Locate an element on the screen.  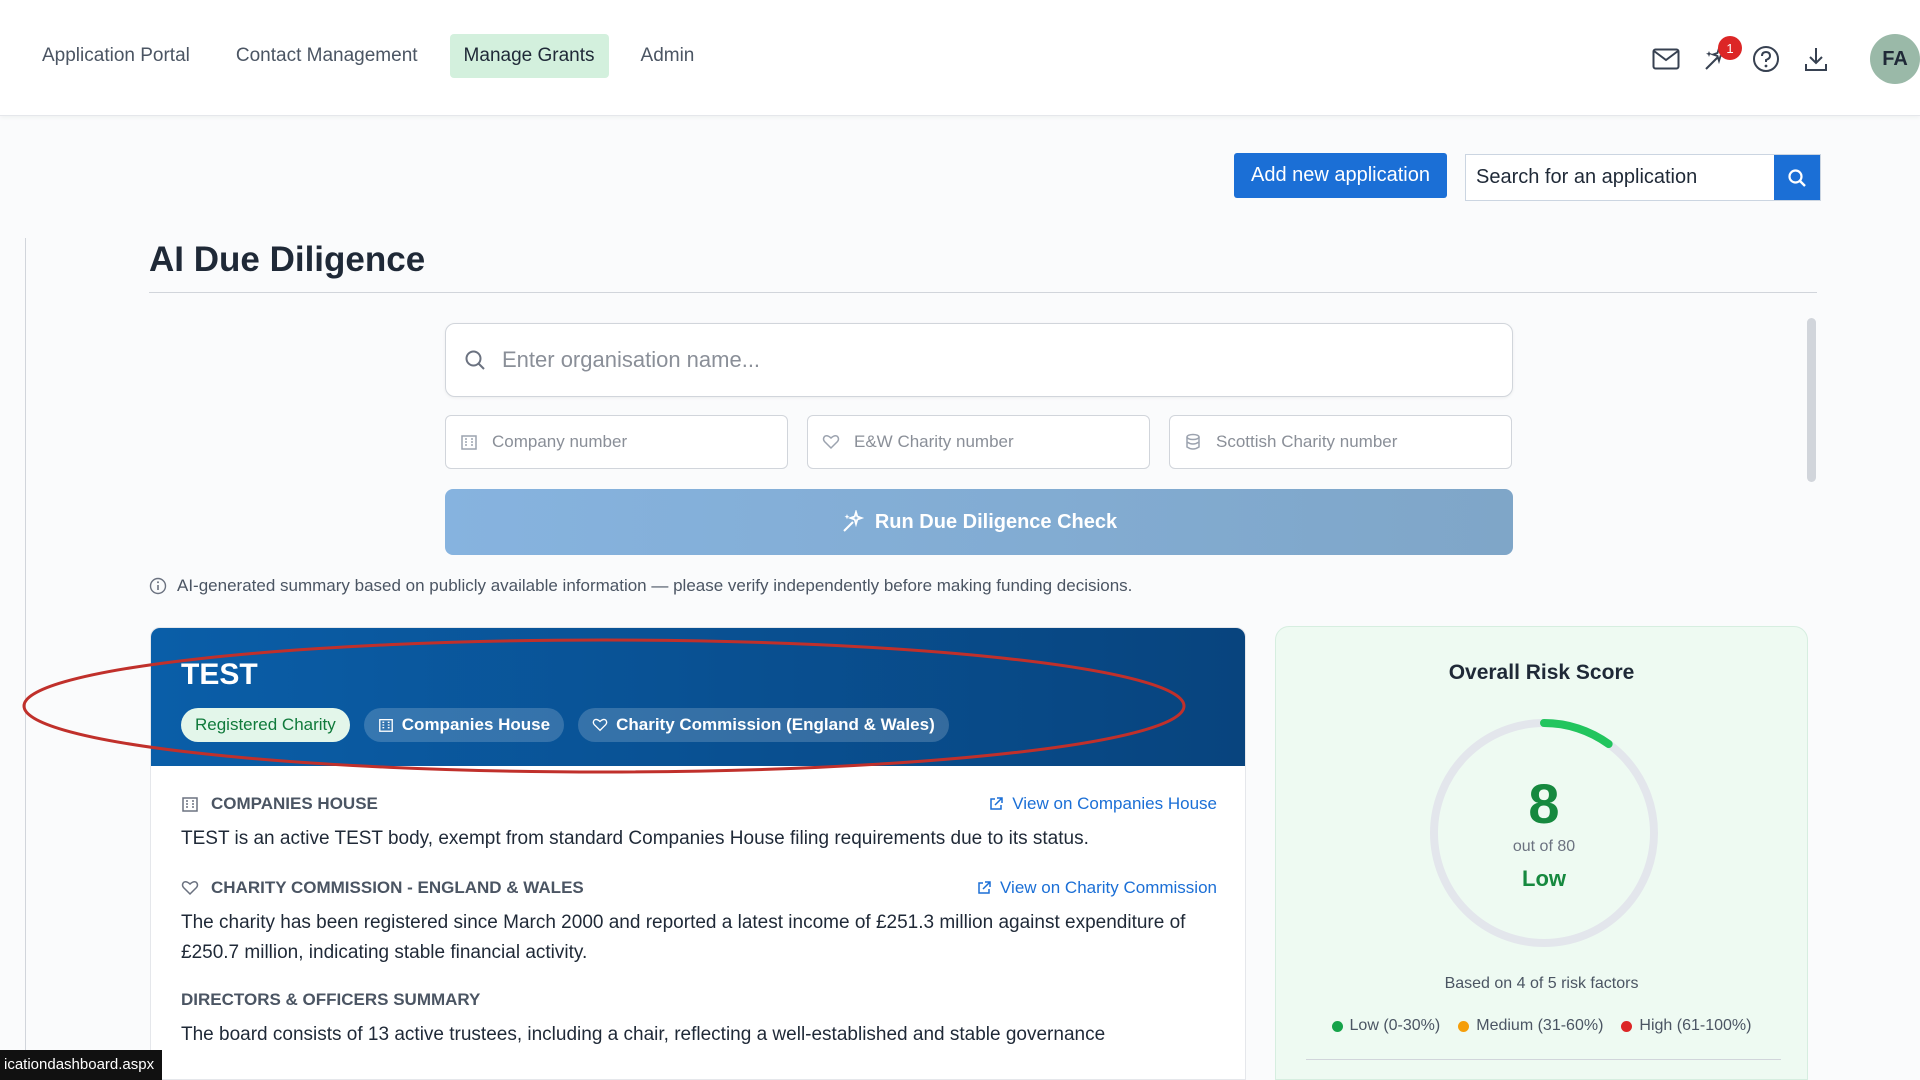
scottish-charity-number-field is located at coordinates (1340, 442).